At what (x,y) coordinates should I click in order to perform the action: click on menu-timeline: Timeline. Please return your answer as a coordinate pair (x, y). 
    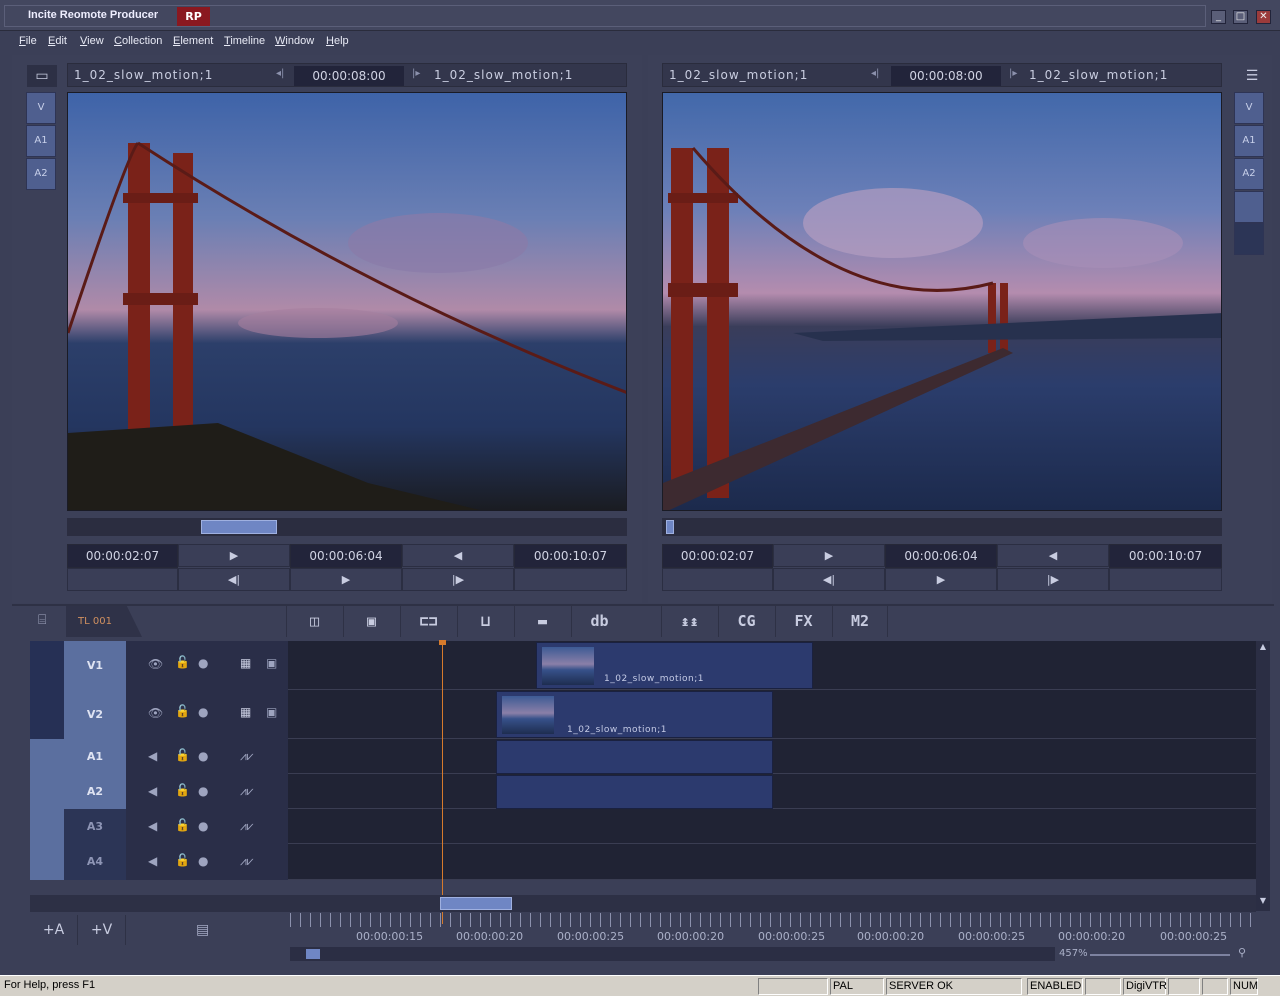
    Looking at the image, I should click on (244, 41).